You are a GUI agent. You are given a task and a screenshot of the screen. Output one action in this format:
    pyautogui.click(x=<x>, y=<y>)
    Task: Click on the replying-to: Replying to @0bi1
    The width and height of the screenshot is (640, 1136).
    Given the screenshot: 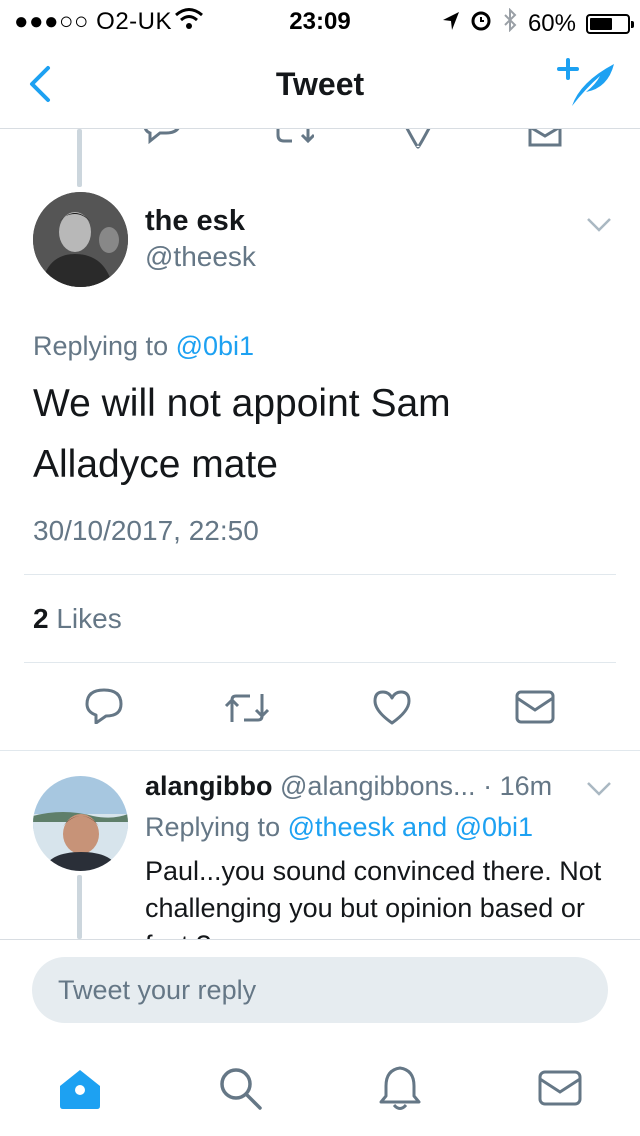 What is the action you would take?
    pyautogui.click(x=143, y=346)
    